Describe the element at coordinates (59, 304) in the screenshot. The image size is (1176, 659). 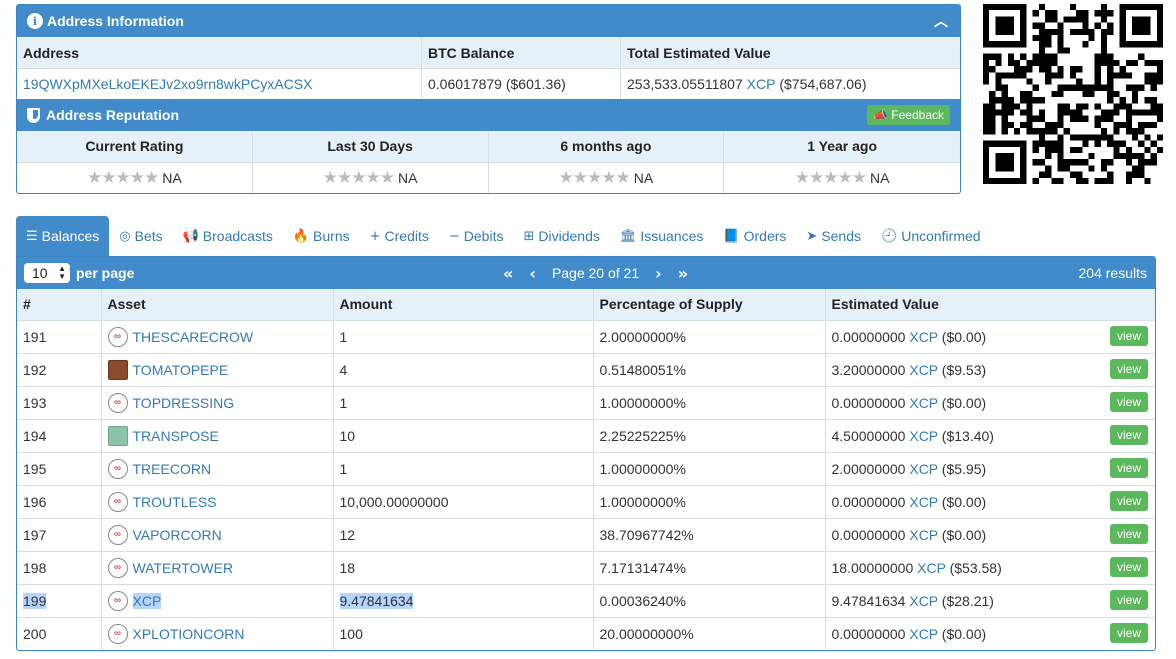
I see `col-number-header: #` at that location.